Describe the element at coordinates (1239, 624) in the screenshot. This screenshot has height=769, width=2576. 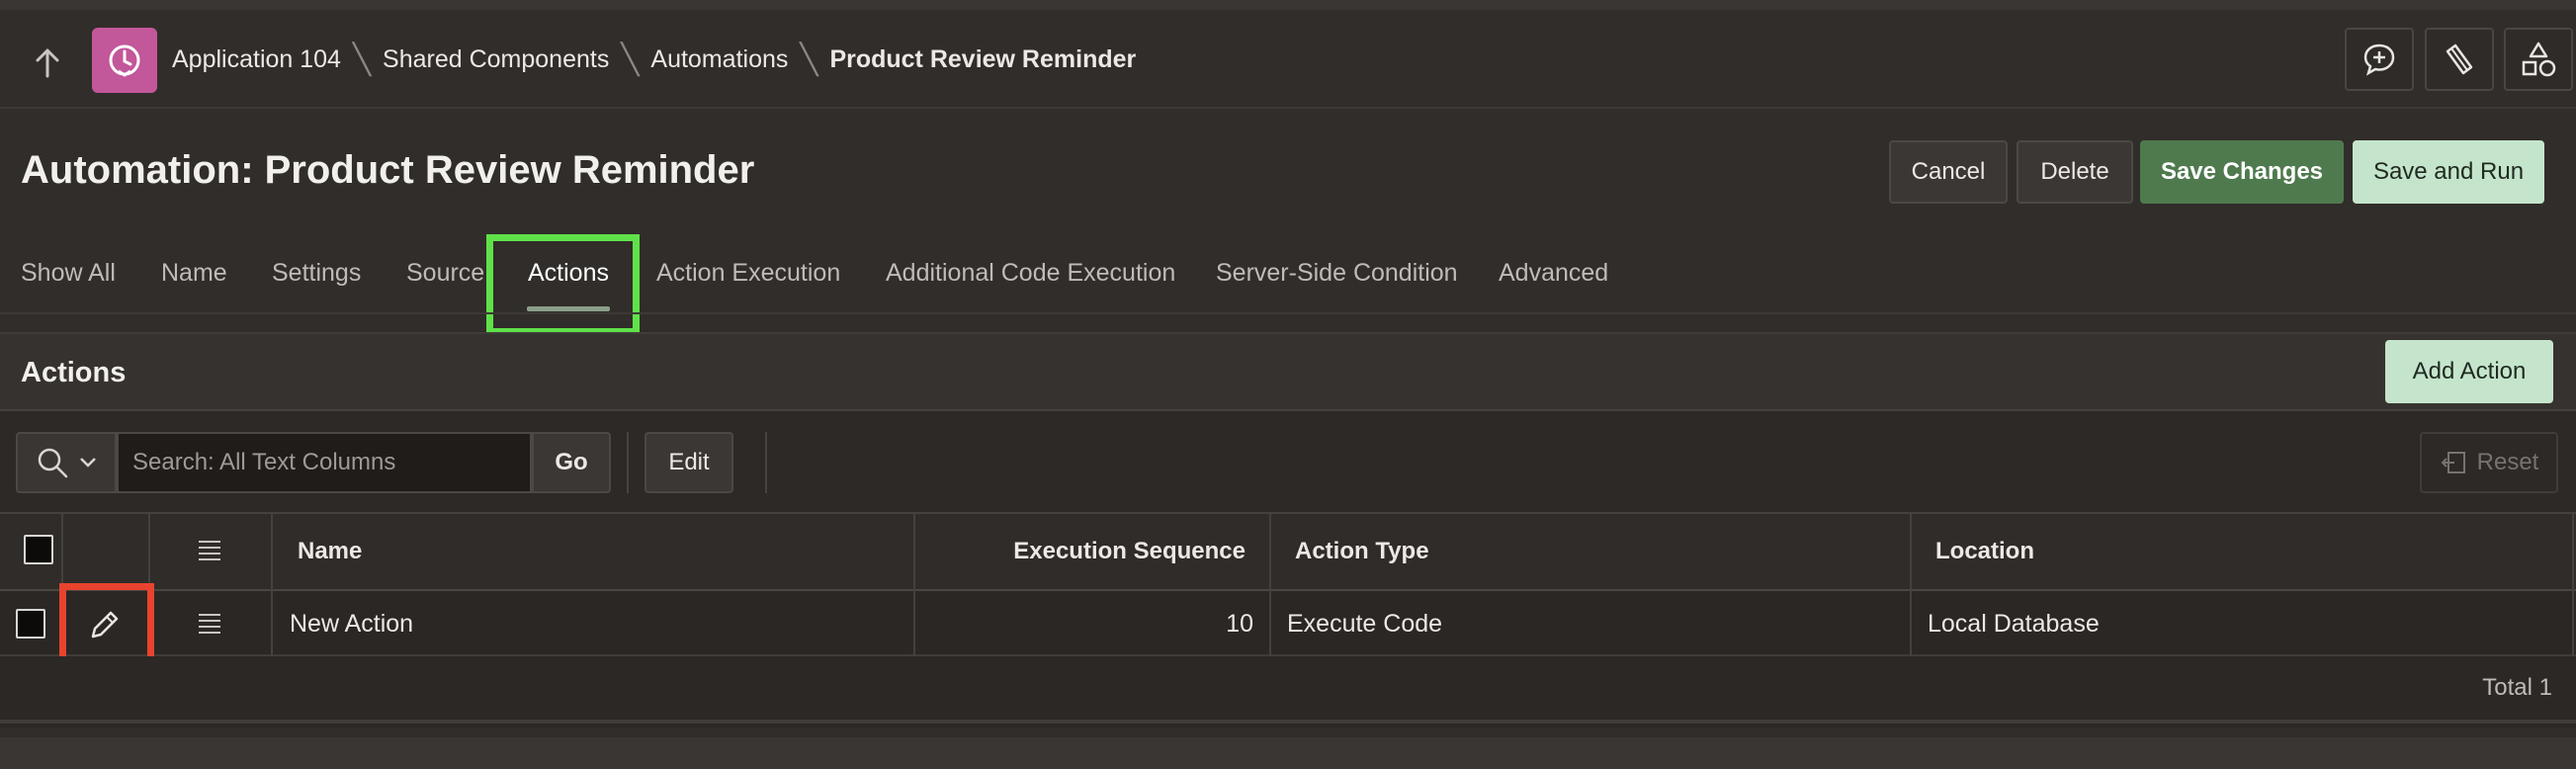
I see `cell-execution-sequence: 10` at that location.